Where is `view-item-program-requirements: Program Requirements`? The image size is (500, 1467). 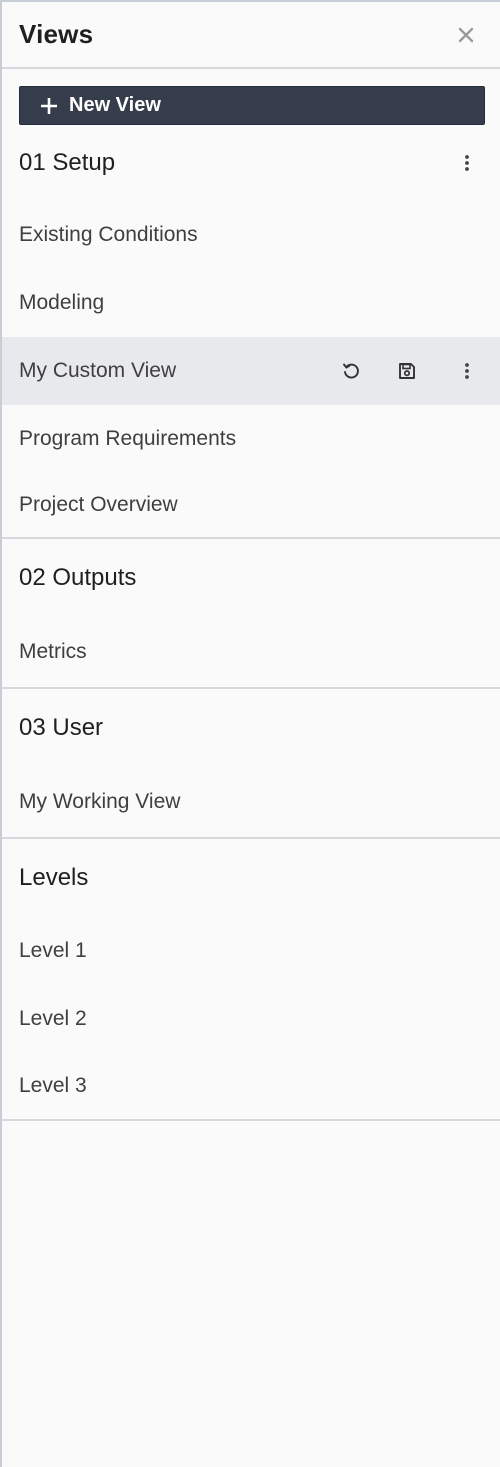 view-item-program-requirements: Program Requirements is located at coordinates (251, 439).